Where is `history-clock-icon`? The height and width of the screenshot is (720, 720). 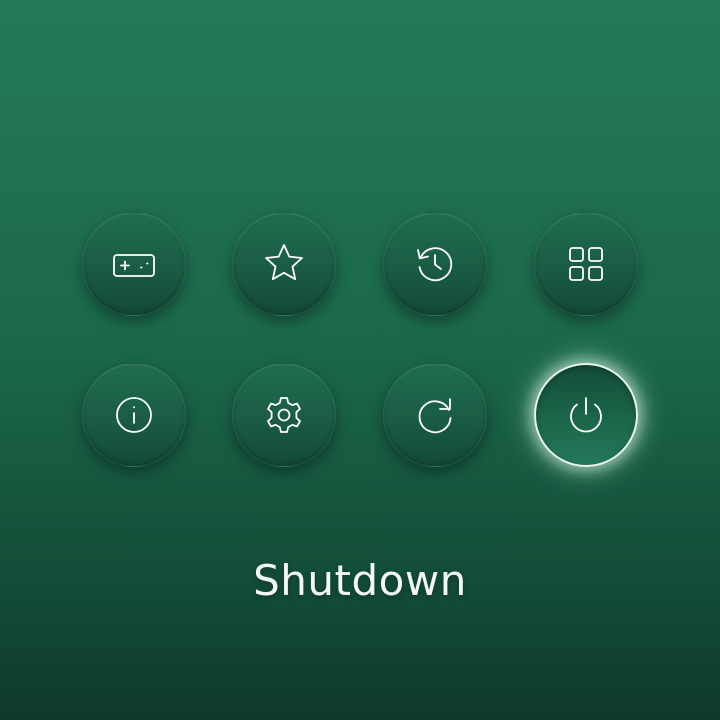 history-clock-icon is located at coordinates (435, 264).